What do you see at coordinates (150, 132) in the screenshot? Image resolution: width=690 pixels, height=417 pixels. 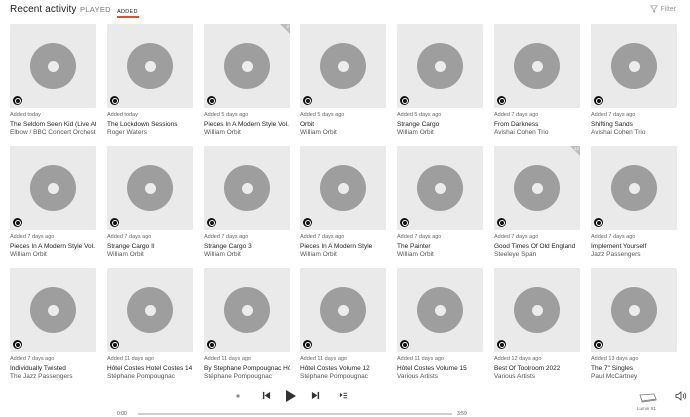 I see `album-artist: Roger Waters` at bounding box center [150, 132].